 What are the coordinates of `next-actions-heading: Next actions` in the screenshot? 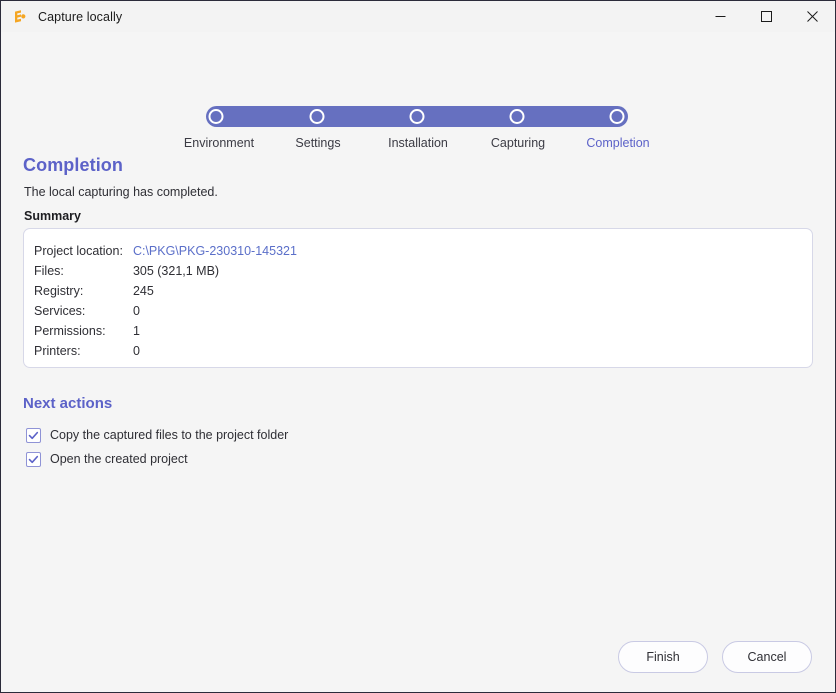 It's located at (68, 403).